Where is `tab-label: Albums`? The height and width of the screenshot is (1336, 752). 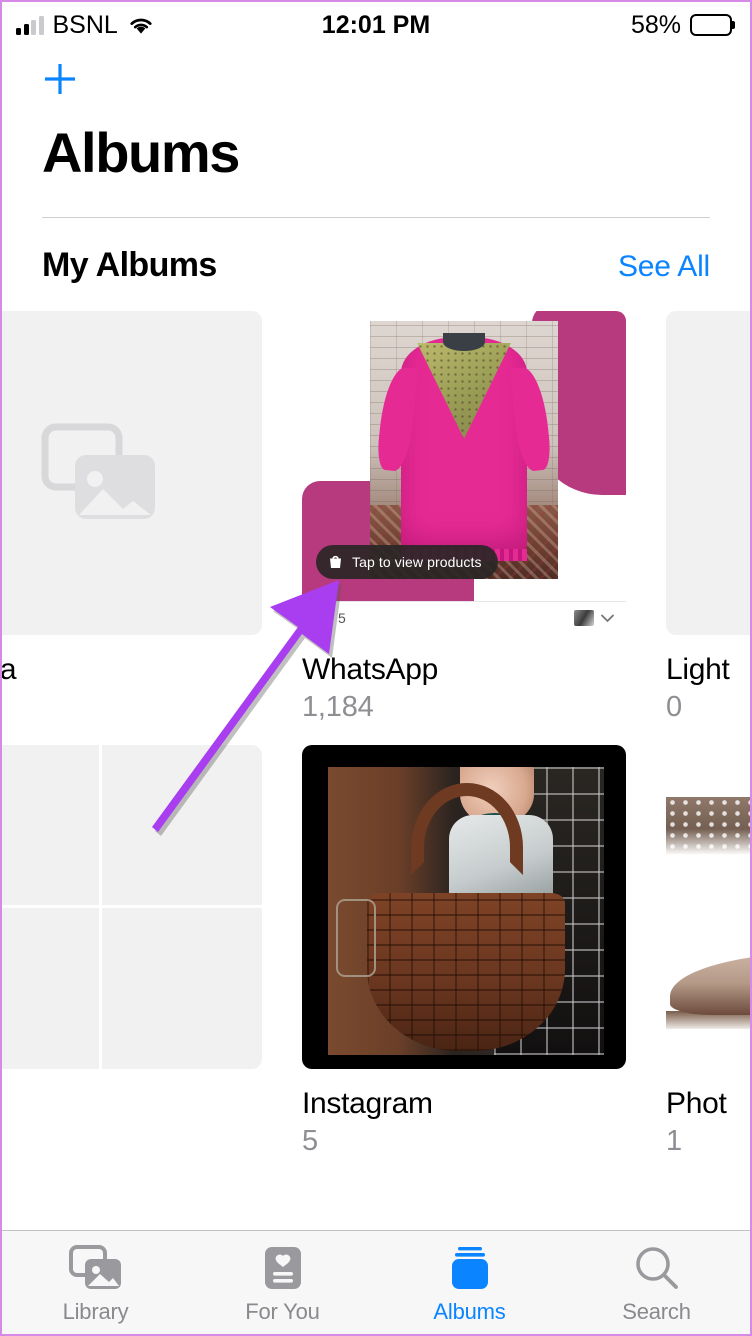
tab-label: Albums is located at coordinates (469, 1311).